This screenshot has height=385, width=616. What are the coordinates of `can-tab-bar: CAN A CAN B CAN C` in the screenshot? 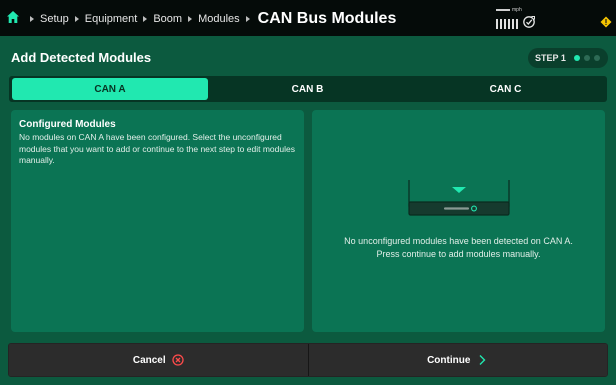 It's located at (308, 89).